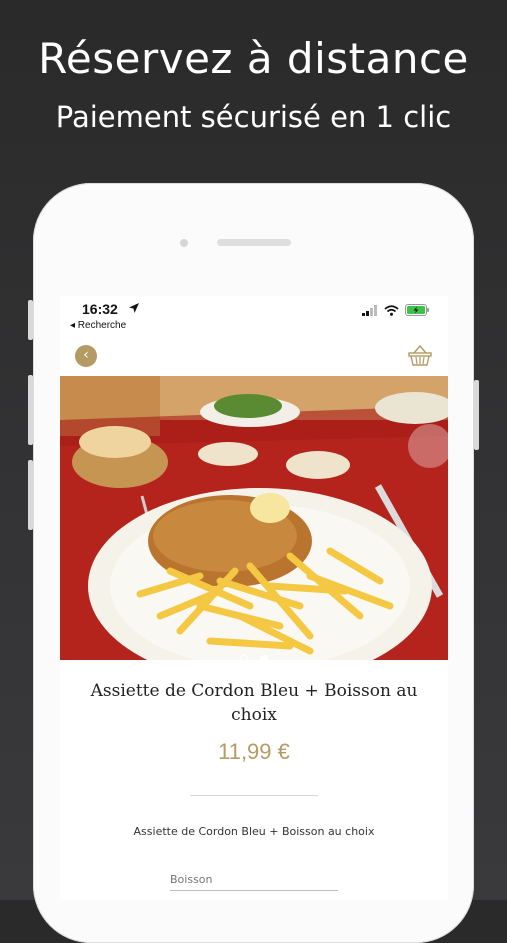 The height and width of the screenshot is (943, 507). What do you see at coordinates (100, 309) in the screenshot?
I see `status-time: 16:32` at bounding box center [100, 309].